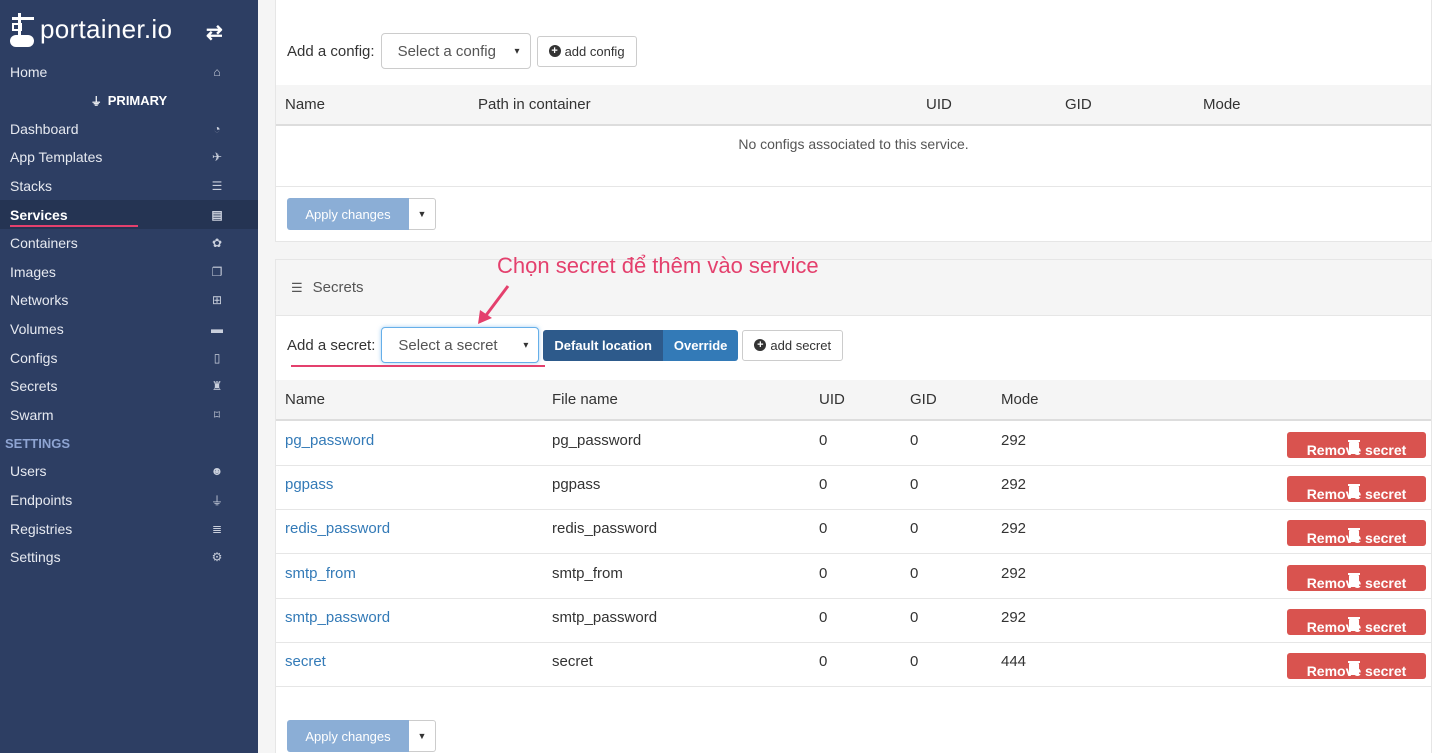  I want to click on logo: portainer.io ⇄, so click(129, 29).